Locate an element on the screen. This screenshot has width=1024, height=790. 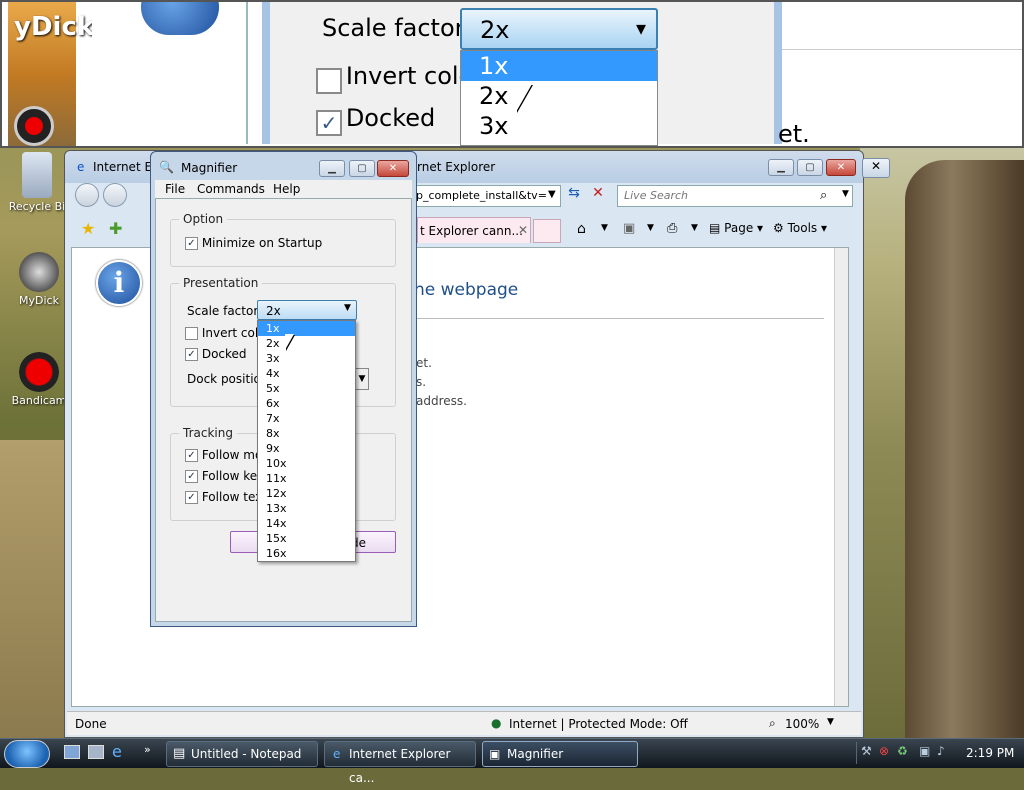
docked-row: ✓ Docked is located at coordinates (216, 354).